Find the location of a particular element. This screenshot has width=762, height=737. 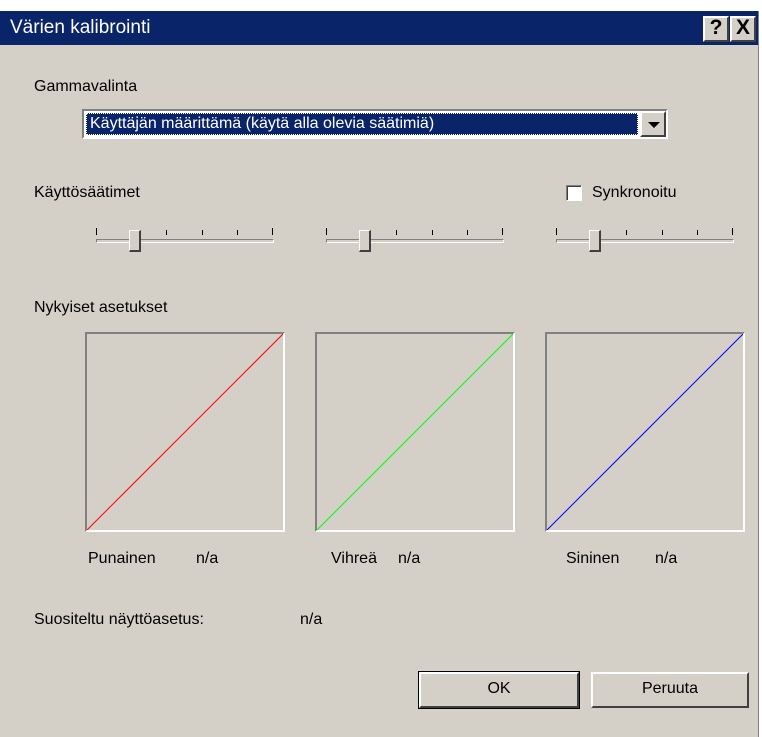

blue-curve-svg is located at coordinates (645, 432).